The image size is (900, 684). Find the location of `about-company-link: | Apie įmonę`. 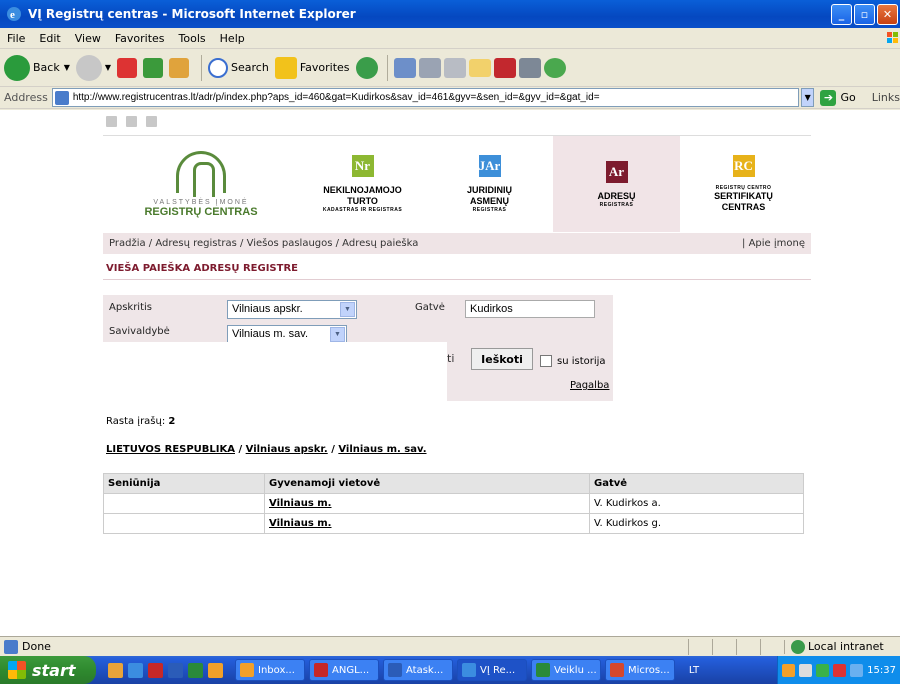

about-company-link: | Apie įmonę is located at coordinates (773, 243).